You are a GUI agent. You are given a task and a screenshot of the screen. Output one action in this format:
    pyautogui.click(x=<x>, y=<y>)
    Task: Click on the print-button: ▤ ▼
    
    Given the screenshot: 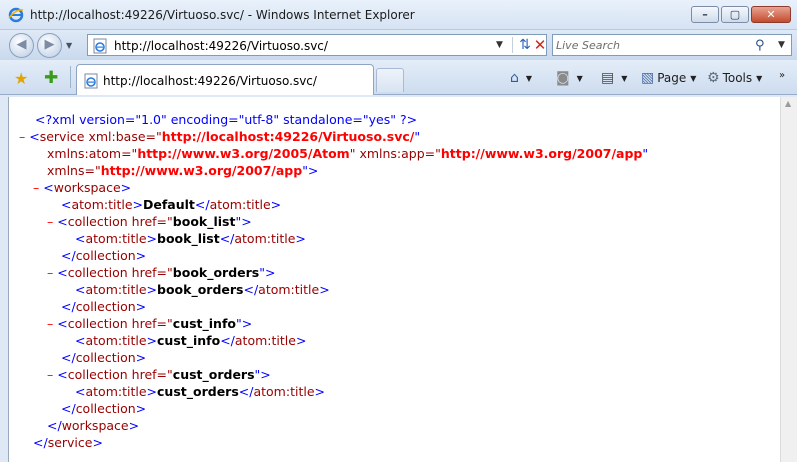 What is the action you would take?
    pyautogui.click(x=614, y=78)
    